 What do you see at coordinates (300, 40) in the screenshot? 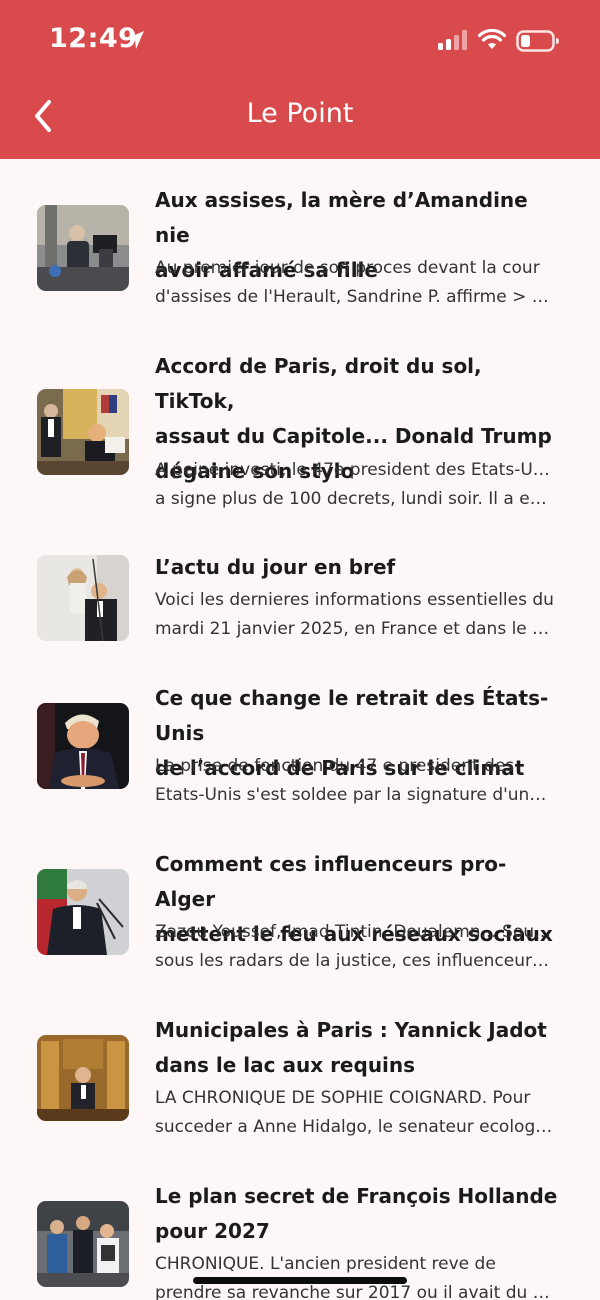
I see `status-bar: 12:49` at bounding box center [300, 40].